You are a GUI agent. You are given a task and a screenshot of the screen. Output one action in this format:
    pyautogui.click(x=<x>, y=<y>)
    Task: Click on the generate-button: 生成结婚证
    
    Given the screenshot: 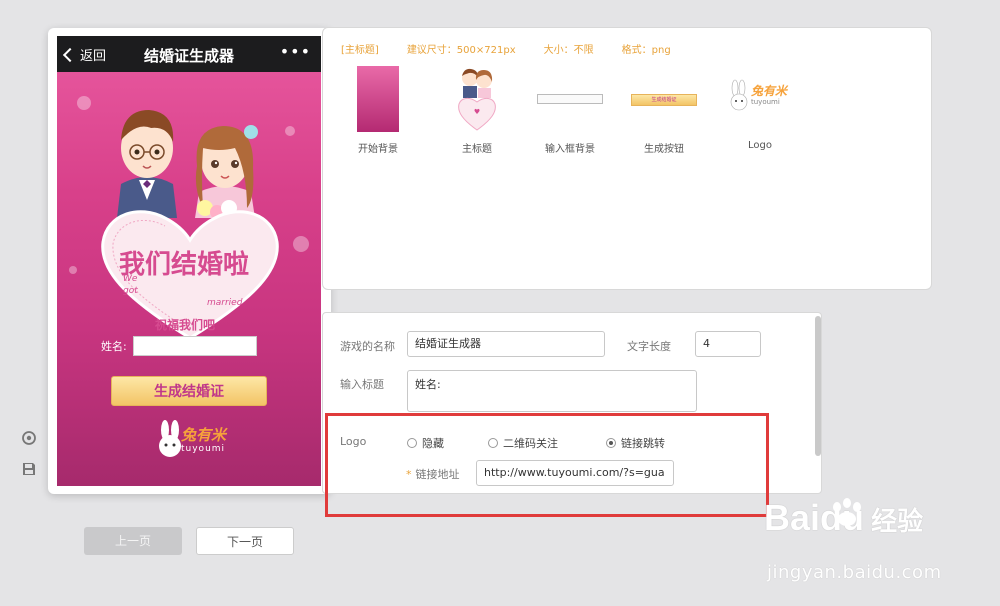 What is the action you would take?
    pyautogui.click(x=189, y=391)
    